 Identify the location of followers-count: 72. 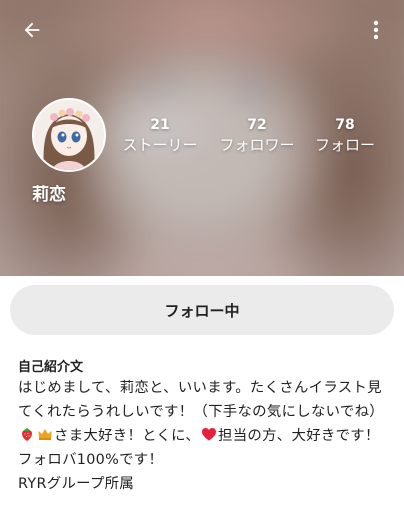
(257, 125).